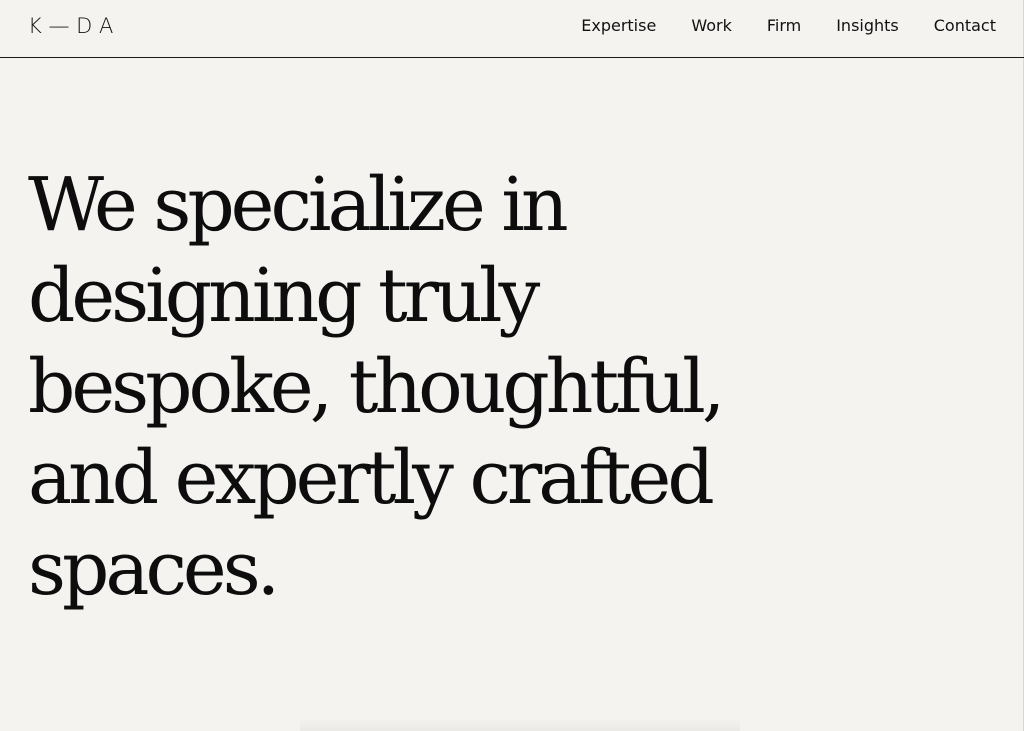 The width and height of the screenshot is (1024, 731). I want to click on hero-line: bespoke, thoughtful,, so click(376, 387).